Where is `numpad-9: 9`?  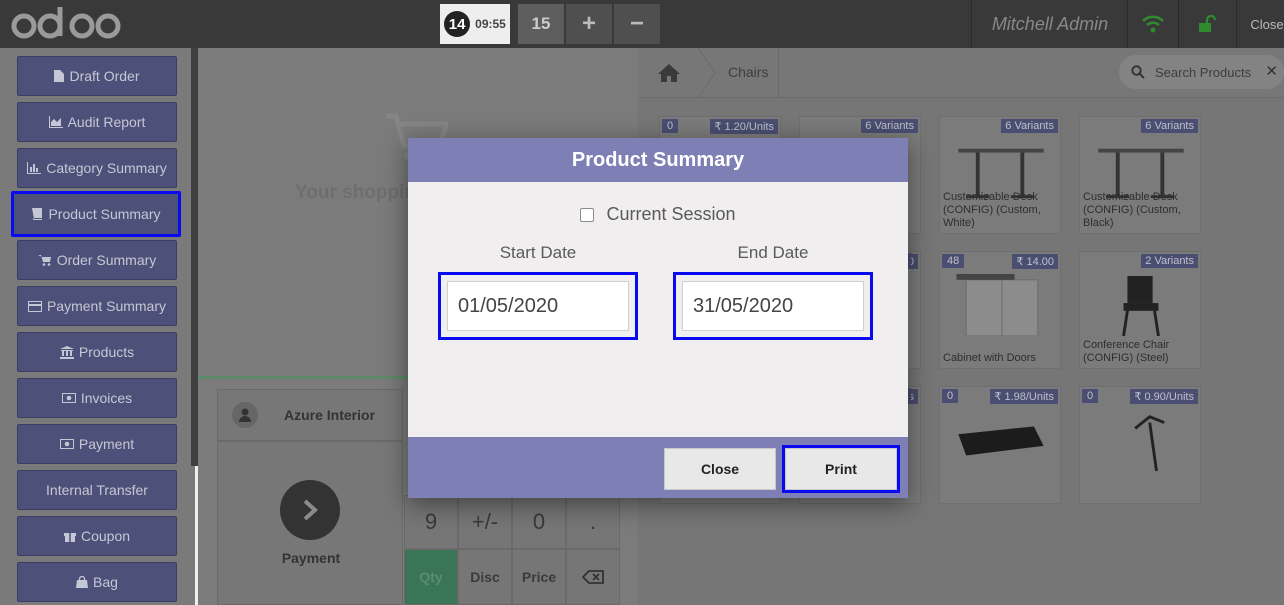 numpad-9: 9 is located at coordinates (431, 522).